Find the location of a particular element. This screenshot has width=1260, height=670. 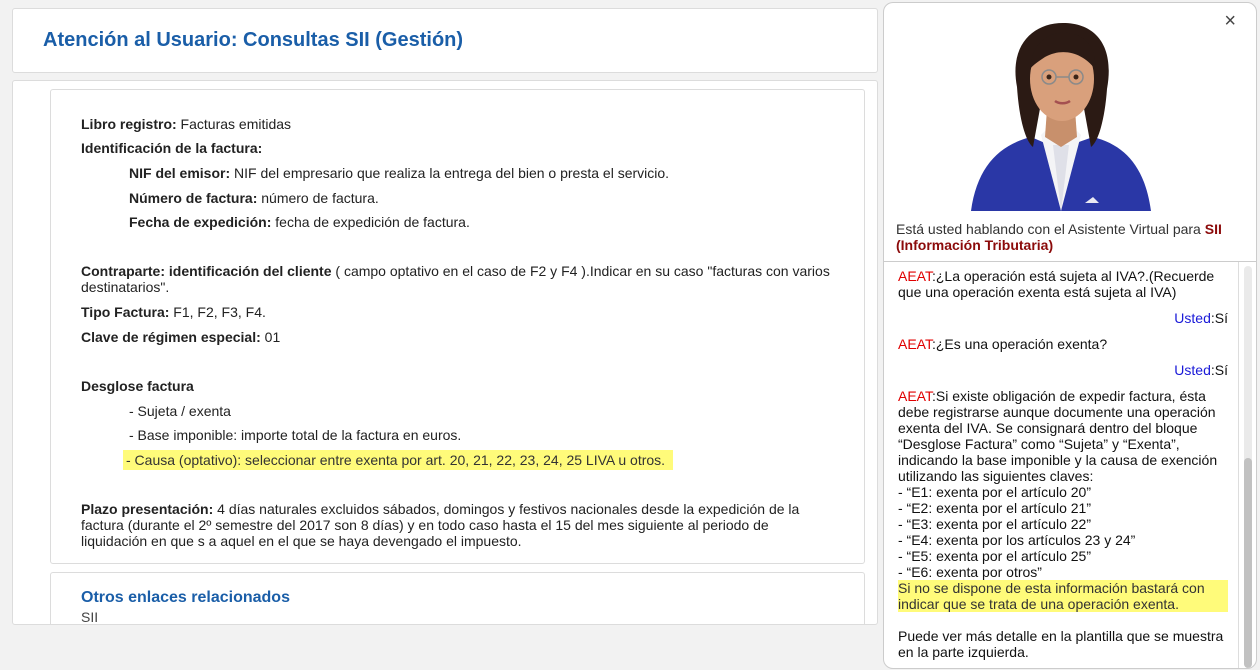

numero-factura: Número de factura: número de factura. is located at coordinates (254, 198).